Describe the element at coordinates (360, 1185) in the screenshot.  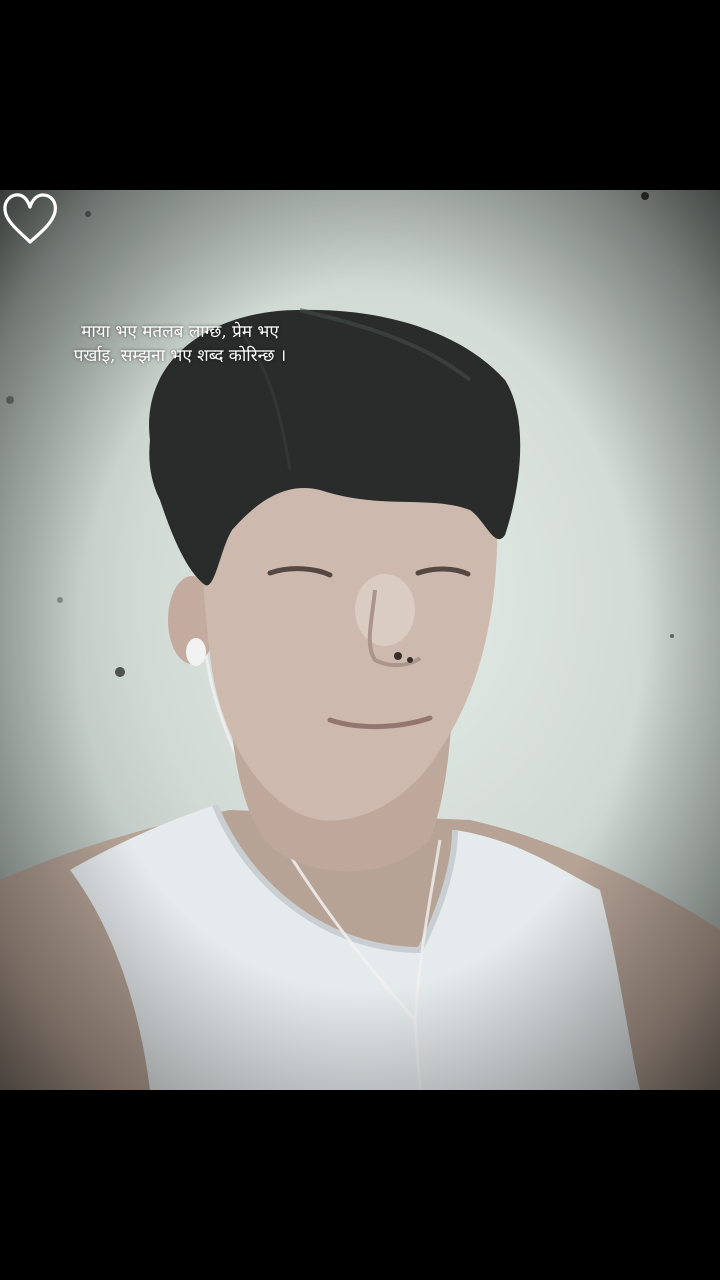
I see `letterbox-bottom` at that location.